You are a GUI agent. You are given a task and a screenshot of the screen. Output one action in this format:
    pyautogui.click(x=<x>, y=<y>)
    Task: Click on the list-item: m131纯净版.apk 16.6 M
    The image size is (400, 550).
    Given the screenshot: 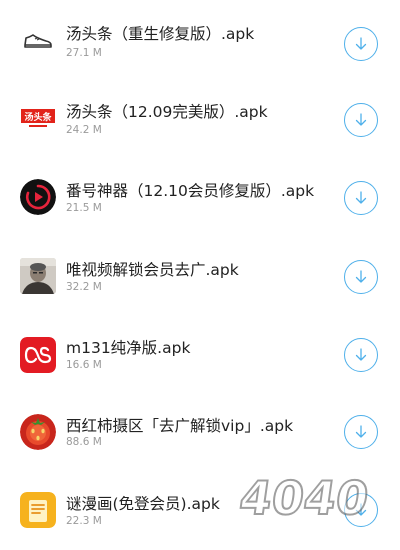 What is the action you would take?
    pyautogui.click(x=200, y=354)
    